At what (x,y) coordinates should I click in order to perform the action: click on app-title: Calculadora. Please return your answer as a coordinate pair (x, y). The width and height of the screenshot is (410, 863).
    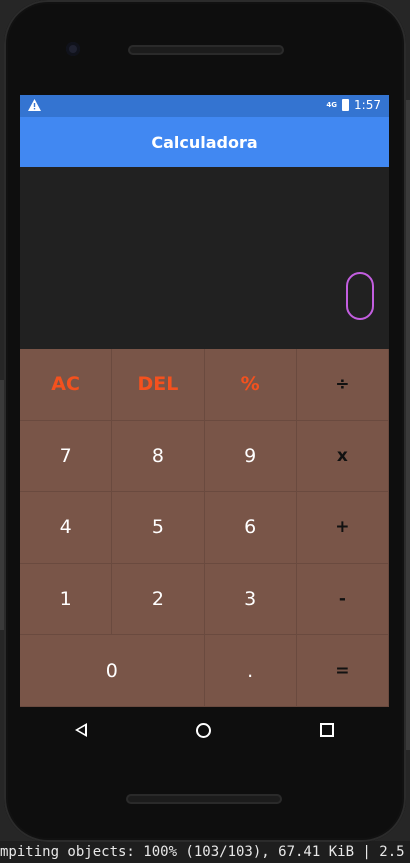
    Looking at the image, I should click on (204, 142).